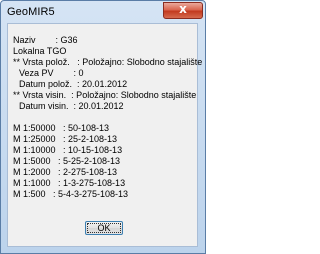 The image size is (320, 254). I want to click on ok-button: OK, so click(104, 228).